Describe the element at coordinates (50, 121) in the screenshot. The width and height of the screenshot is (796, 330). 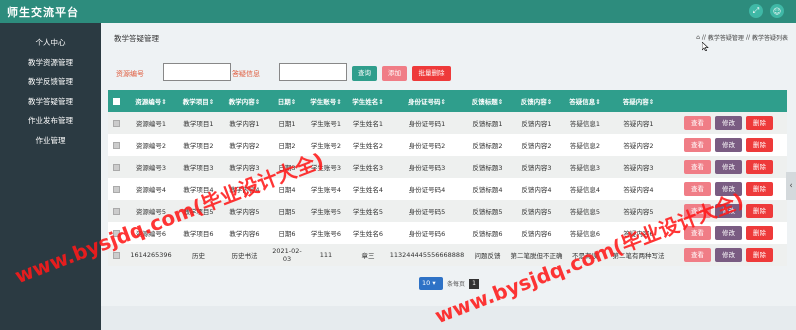
I see `sidebar-item-homework-publish: 作业发布管理` at that location.